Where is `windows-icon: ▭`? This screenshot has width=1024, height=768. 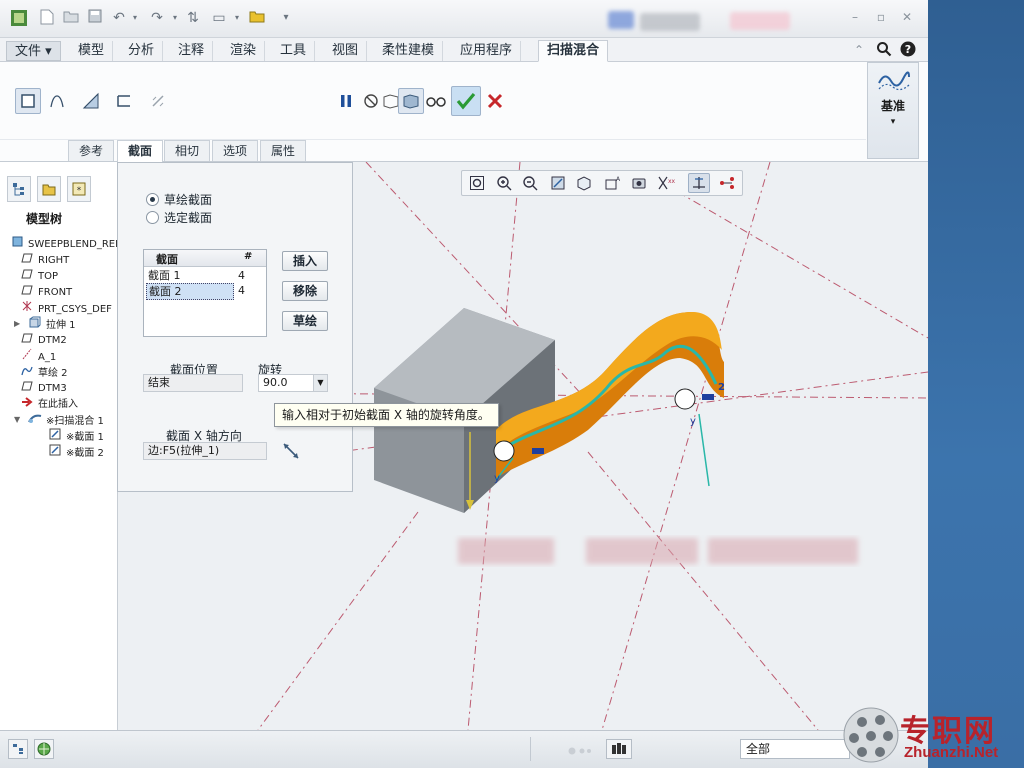
windows-icon: ▭ is located at coordinates (219, 18).